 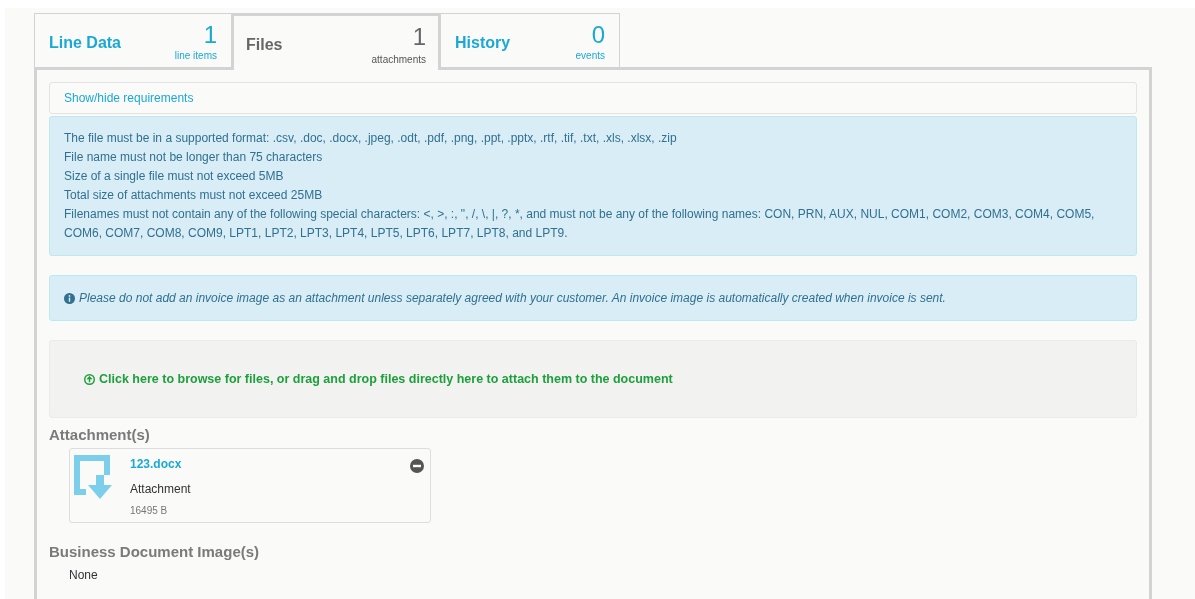 I want to click on remove-icon, so click(x=417, y=465).